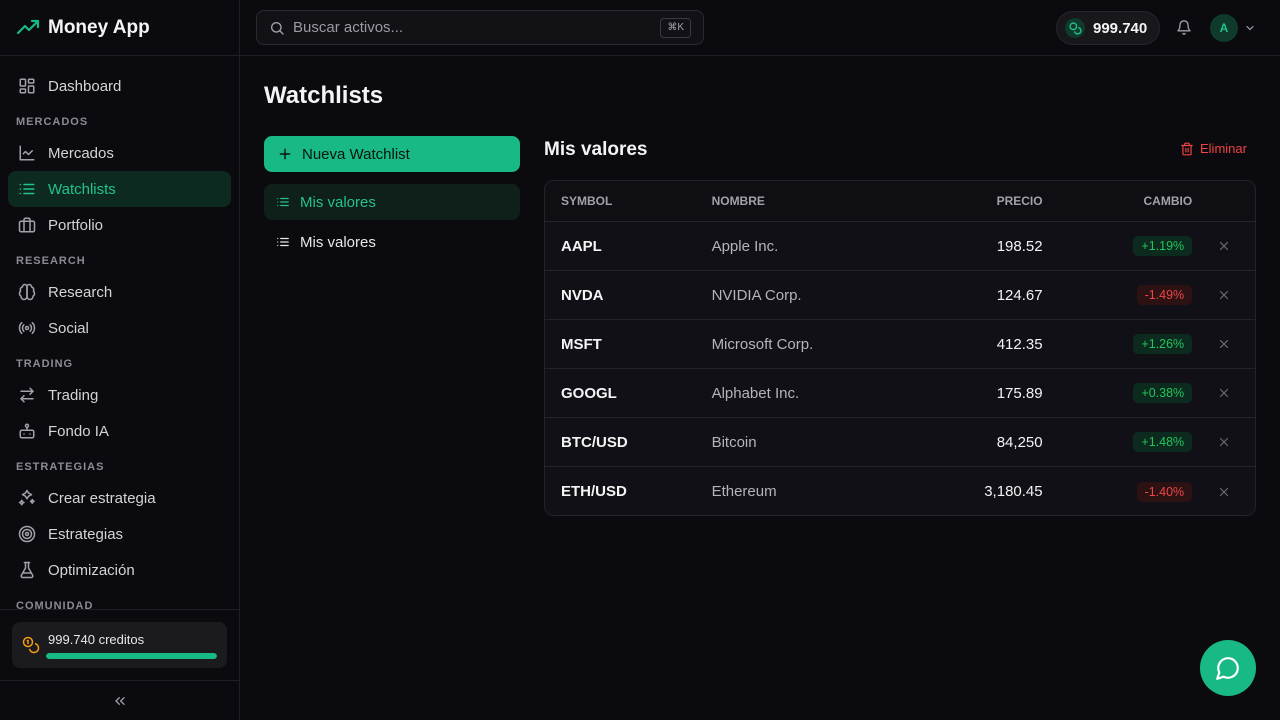  I want to click on bot-icon, so click(27, 431).